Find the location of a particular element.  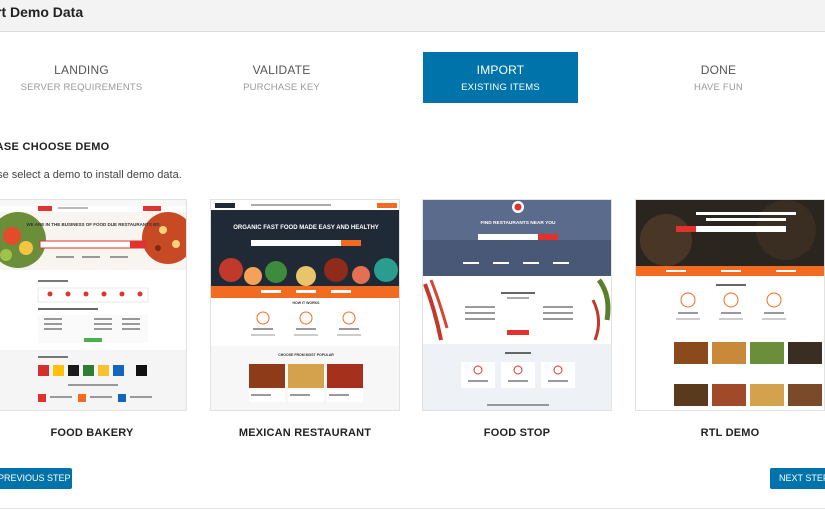

step-sublabel: HAVE FUN is located at coordinates (718, 87).